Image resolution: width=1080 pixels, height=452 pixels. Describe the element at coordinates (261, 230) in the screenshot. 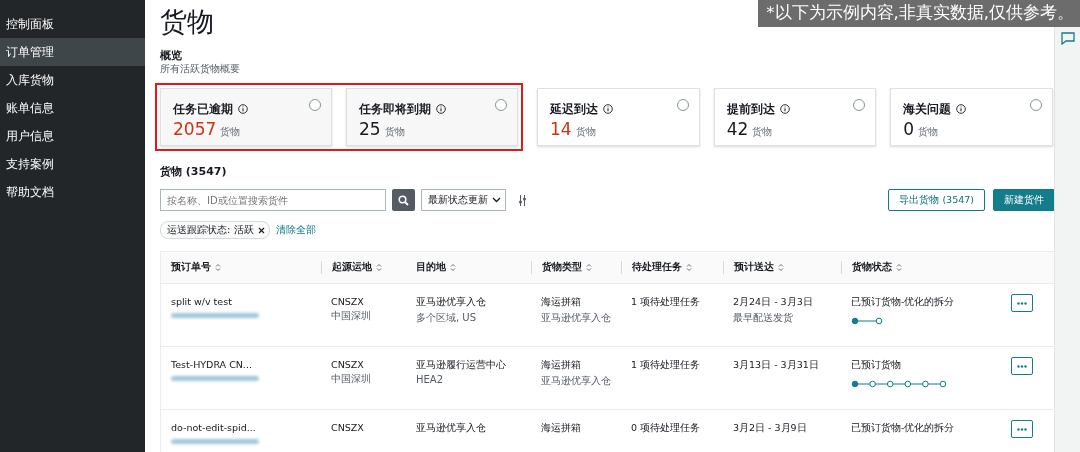

I see `close-icon` at that location.